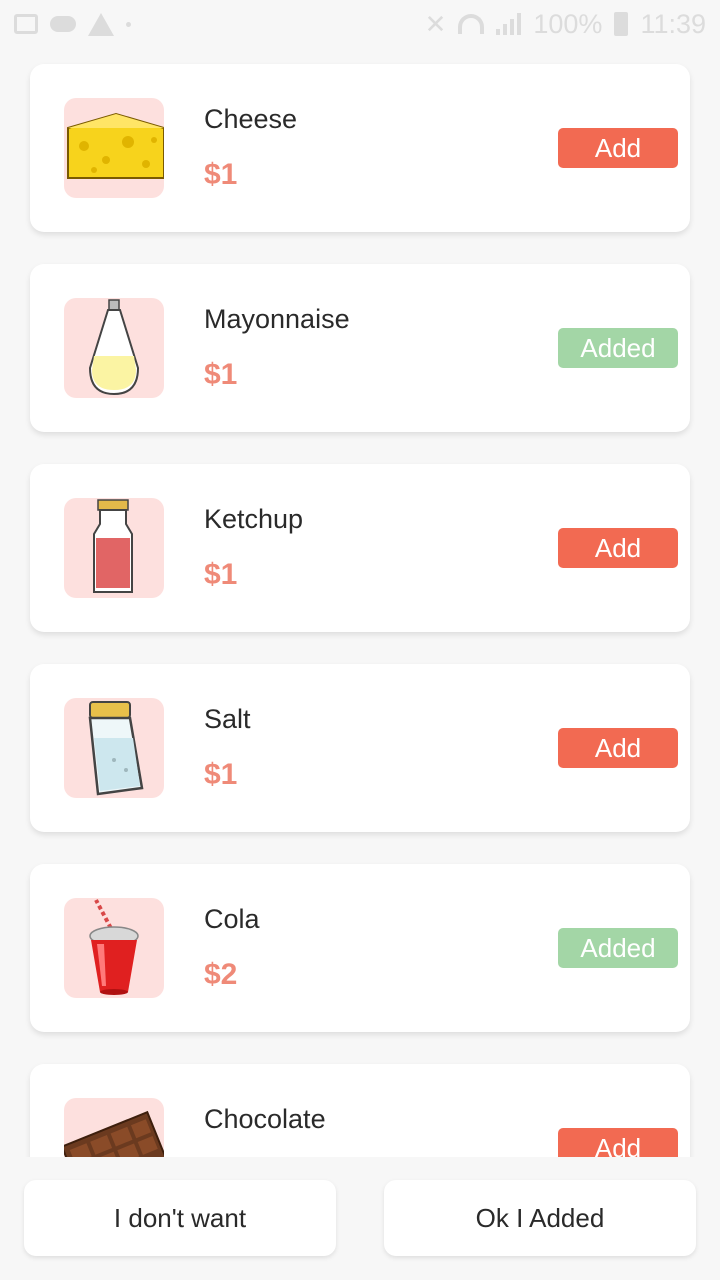 The width and height of the screenshot is (720, 1280). What do you see at coordinates (114, 1127) in the screenshot?
I see `chocolate-bar-icon` at bounding box center [114, 1127].